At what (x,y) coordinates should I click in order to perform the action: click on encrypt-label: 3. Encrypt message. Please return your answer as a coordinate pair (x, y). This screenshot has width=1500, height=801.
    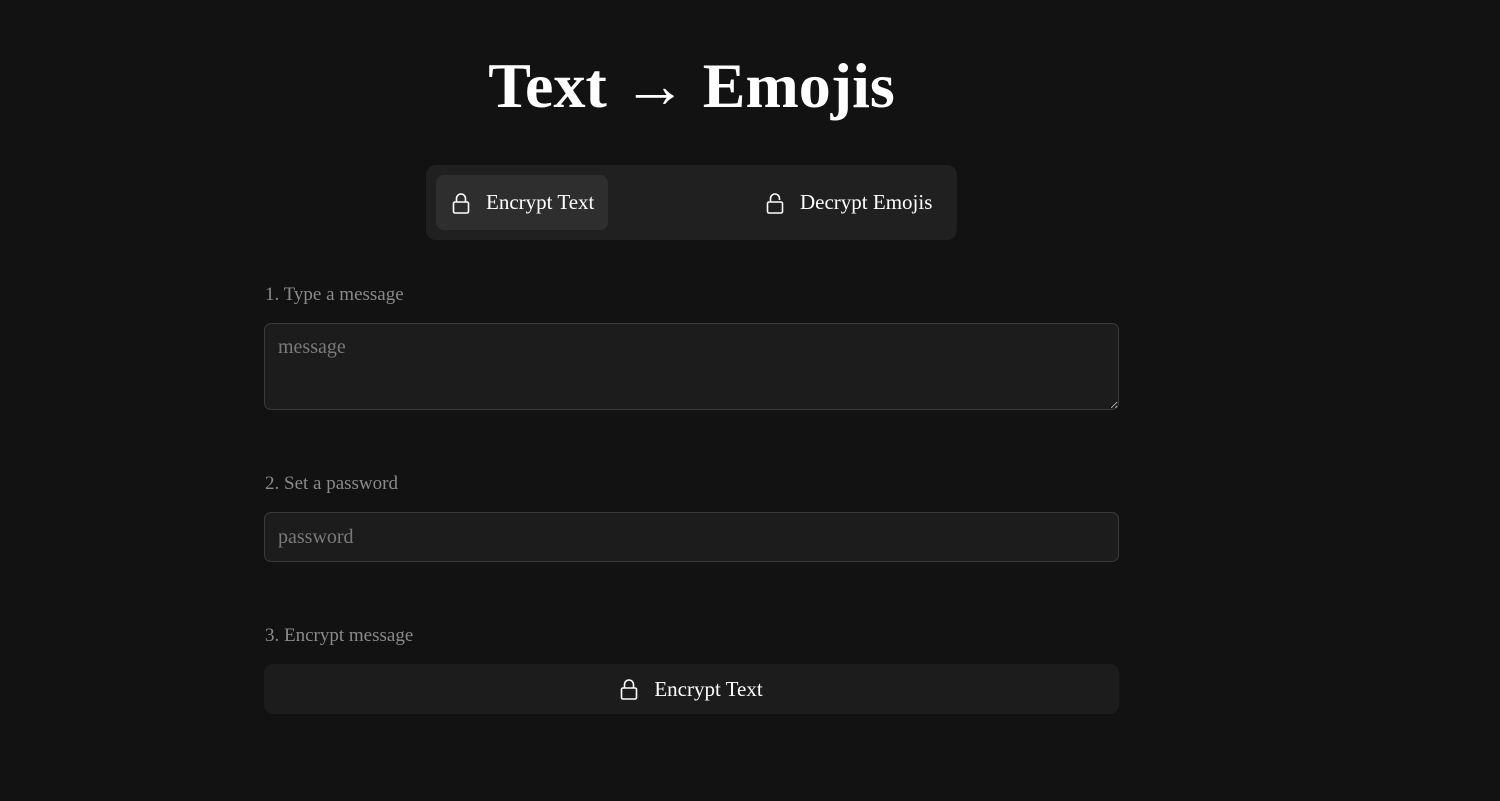
    Looking at the image, I should click on (339, 635).